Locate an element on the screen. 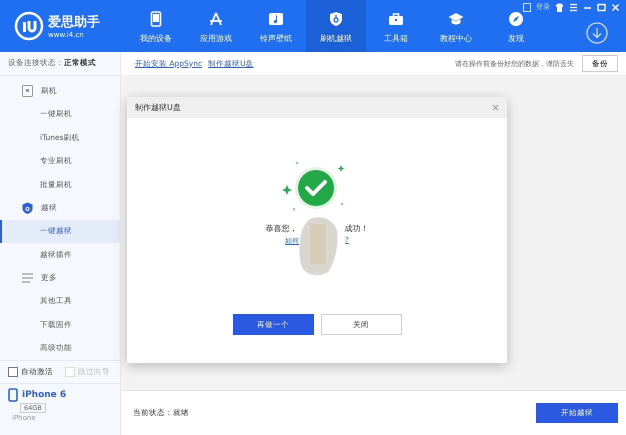 This screenshot has width=626, height=435. nav-tab: 刷机越狱 is located at coordinates (336, 26).